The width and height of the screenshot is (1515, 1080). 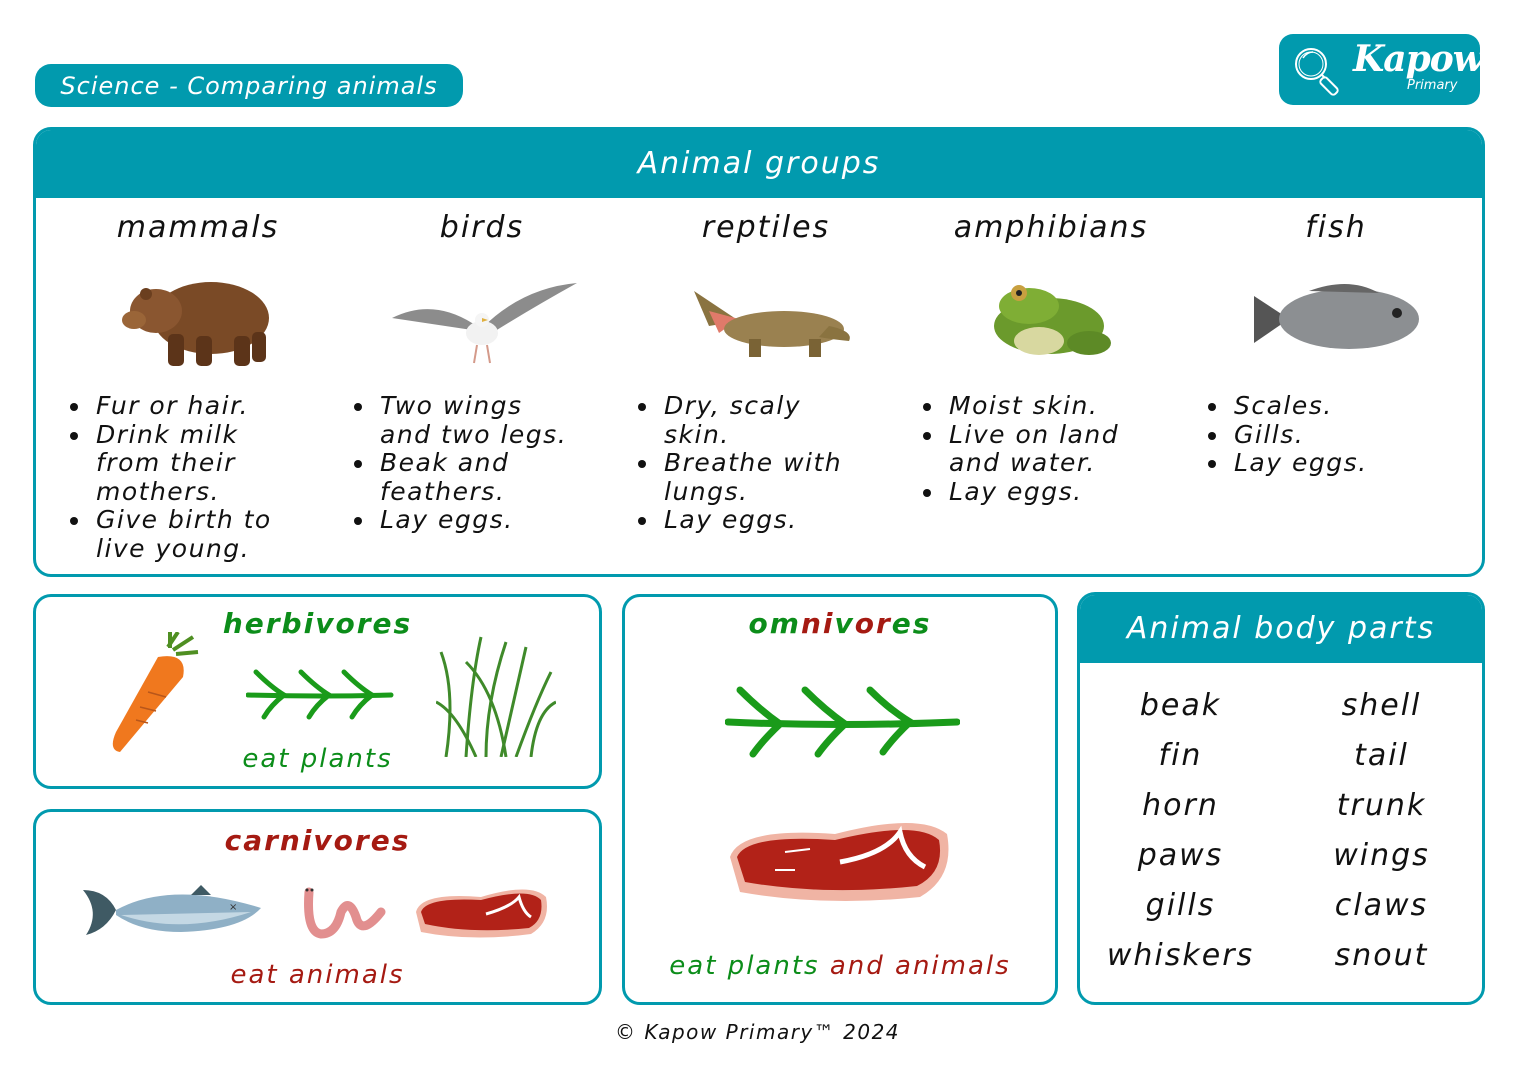 I want to click on herbivores-panel: herbivores eat plants, so click(x=317, y=691).